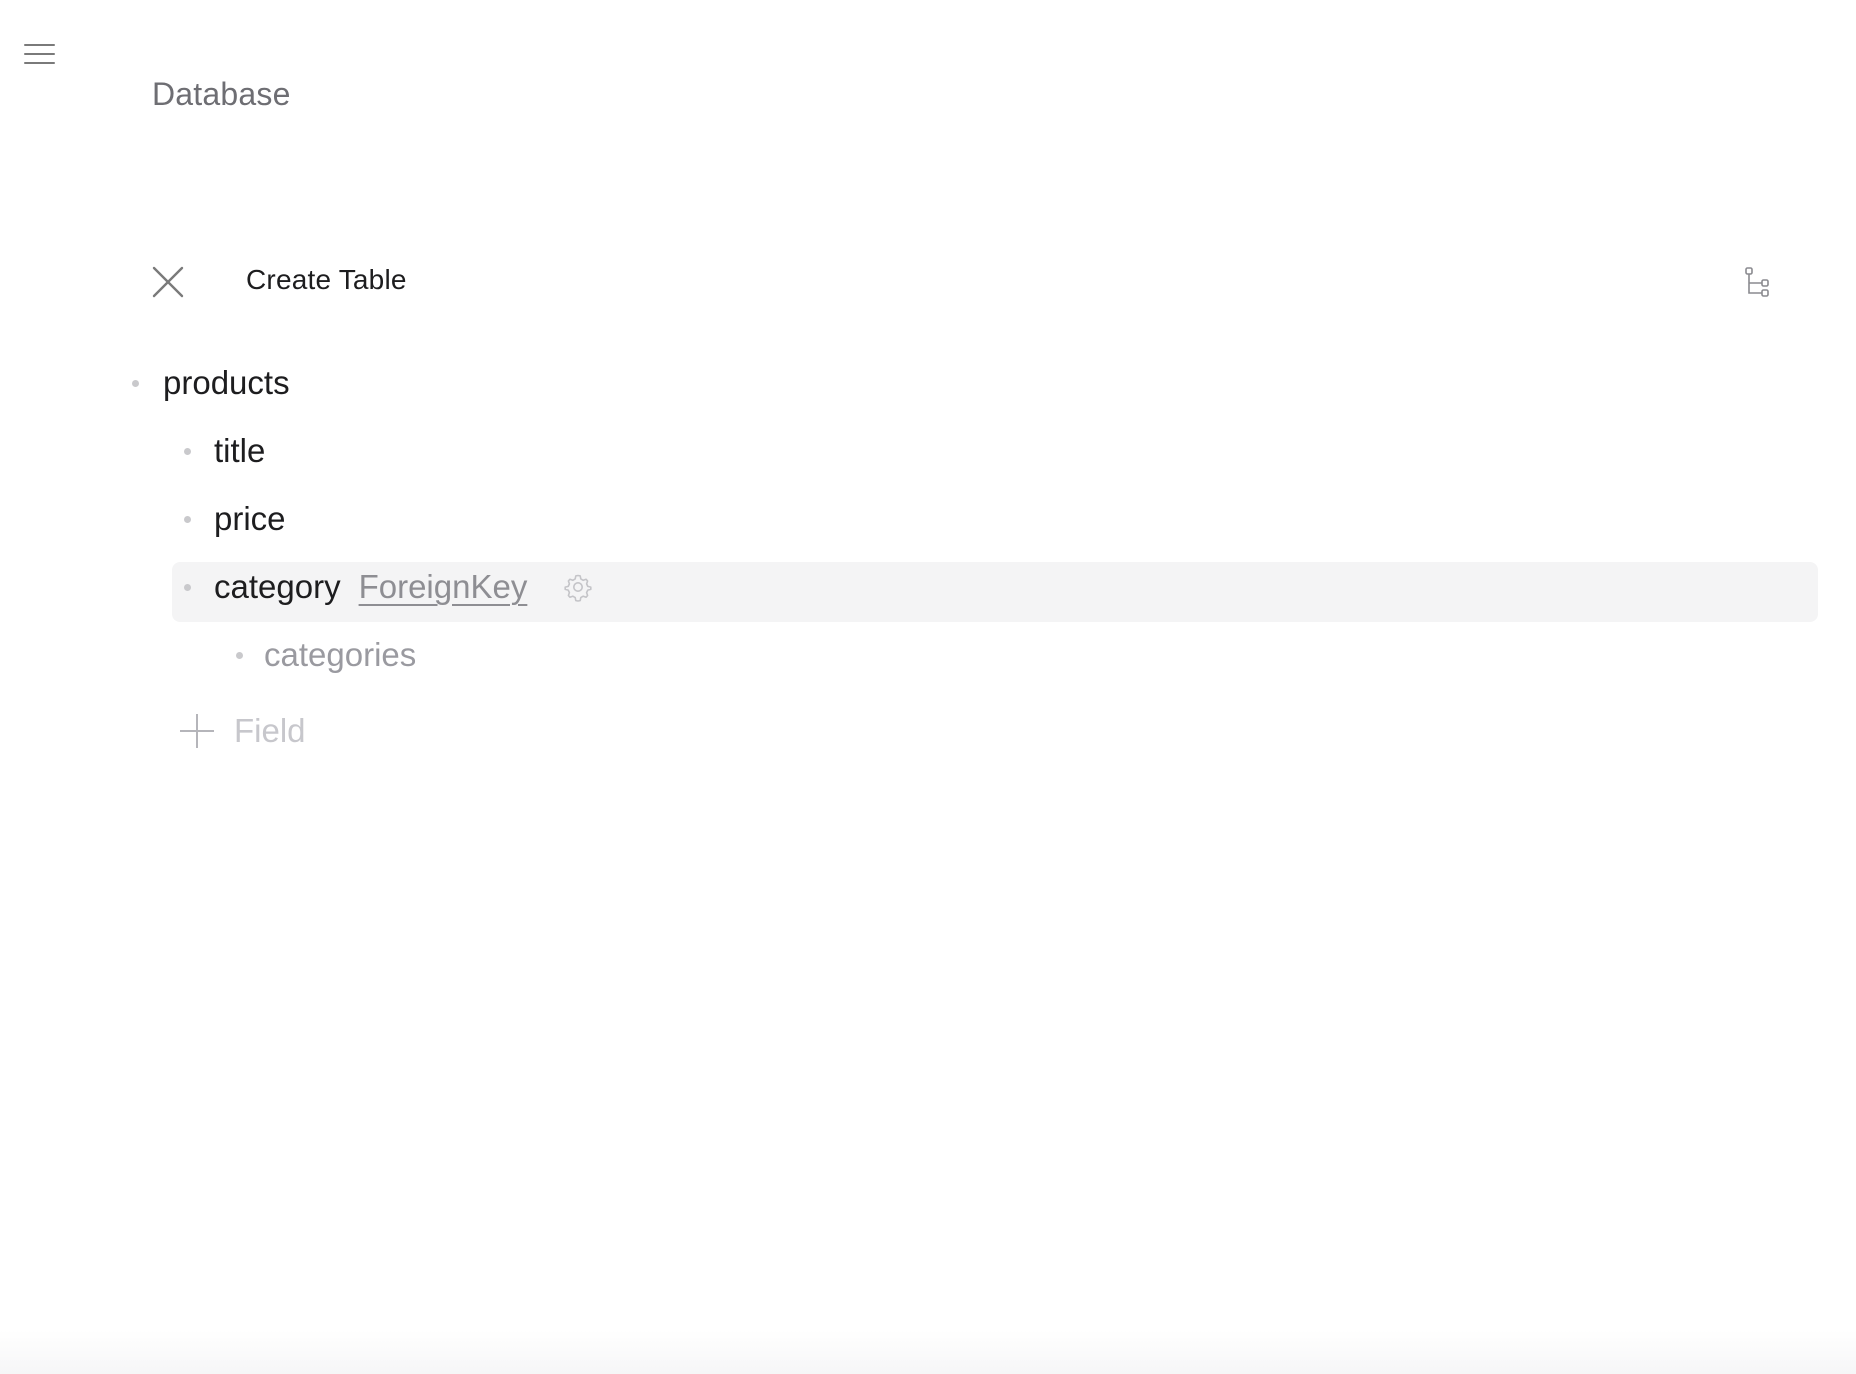 The width and height of the screenshot is (1856, 1374). I want to click on field-row-price: price, so click(235, 519).